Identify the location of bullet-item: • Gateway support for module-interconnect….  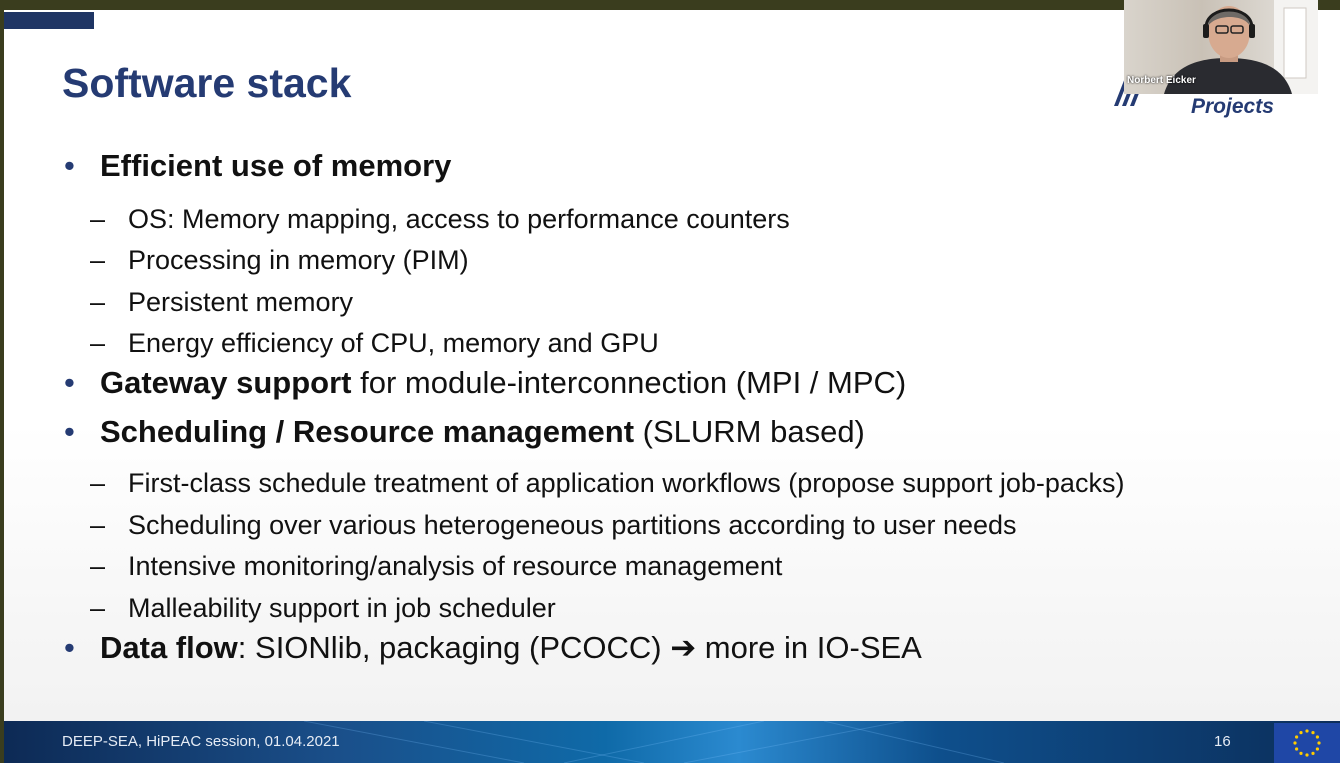
(485, 382).